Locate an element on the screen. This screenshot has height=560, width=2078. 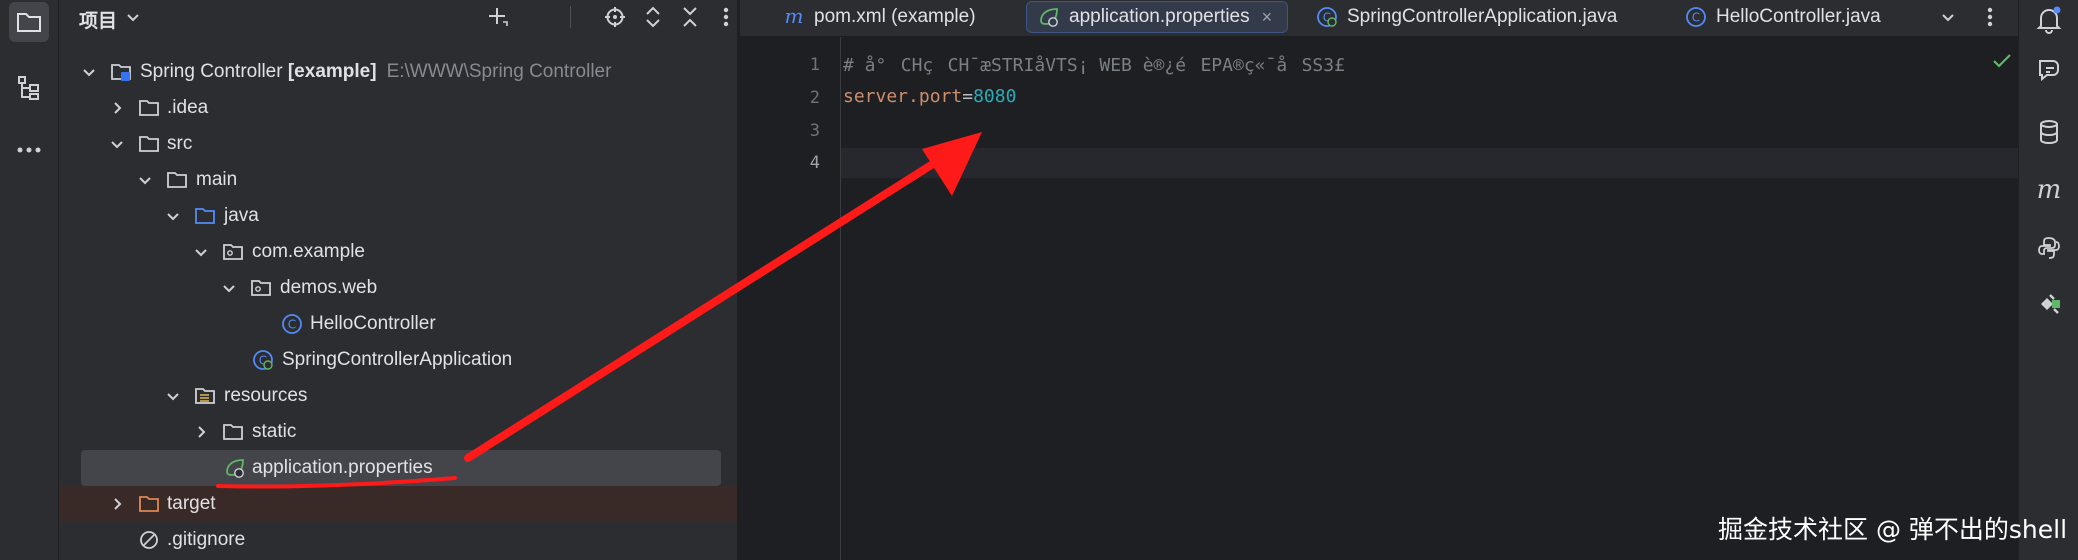
tree-item-gitignore: .gitignore is located at coordinates (394, 540).